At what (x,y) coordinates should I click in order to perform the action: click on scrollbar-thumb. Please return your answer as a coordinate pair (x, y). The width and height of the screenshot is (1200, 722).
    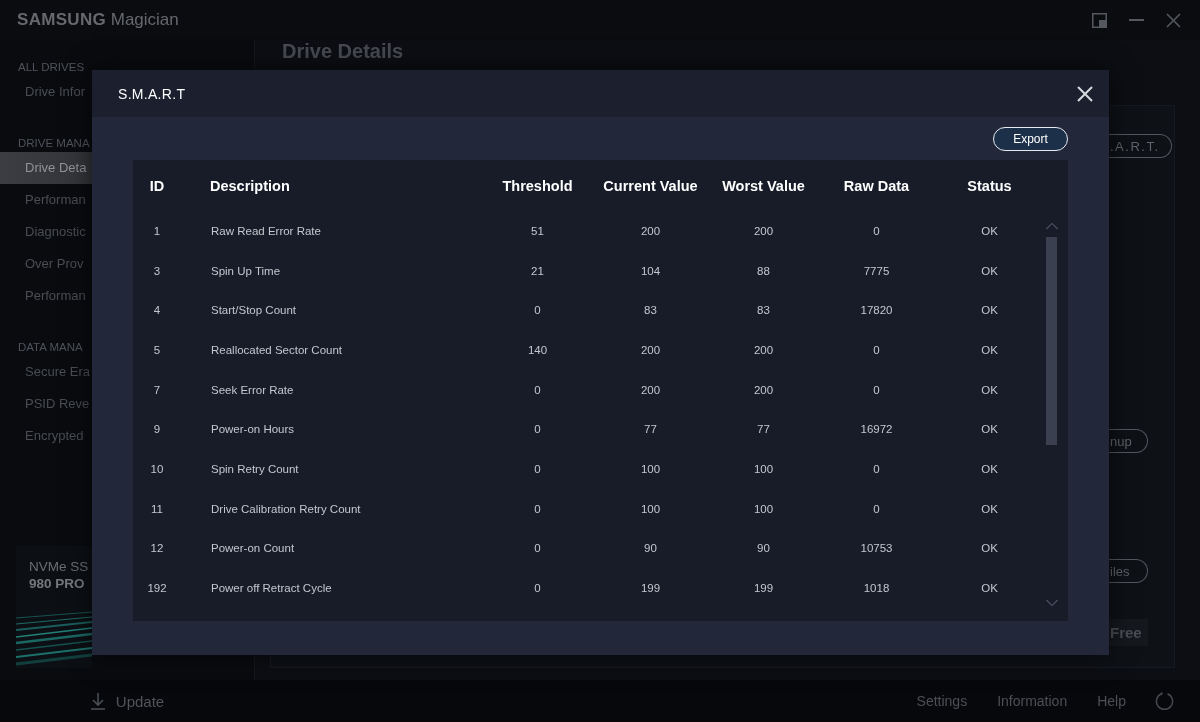
    Looking at the image, I should click on (1051, 341).